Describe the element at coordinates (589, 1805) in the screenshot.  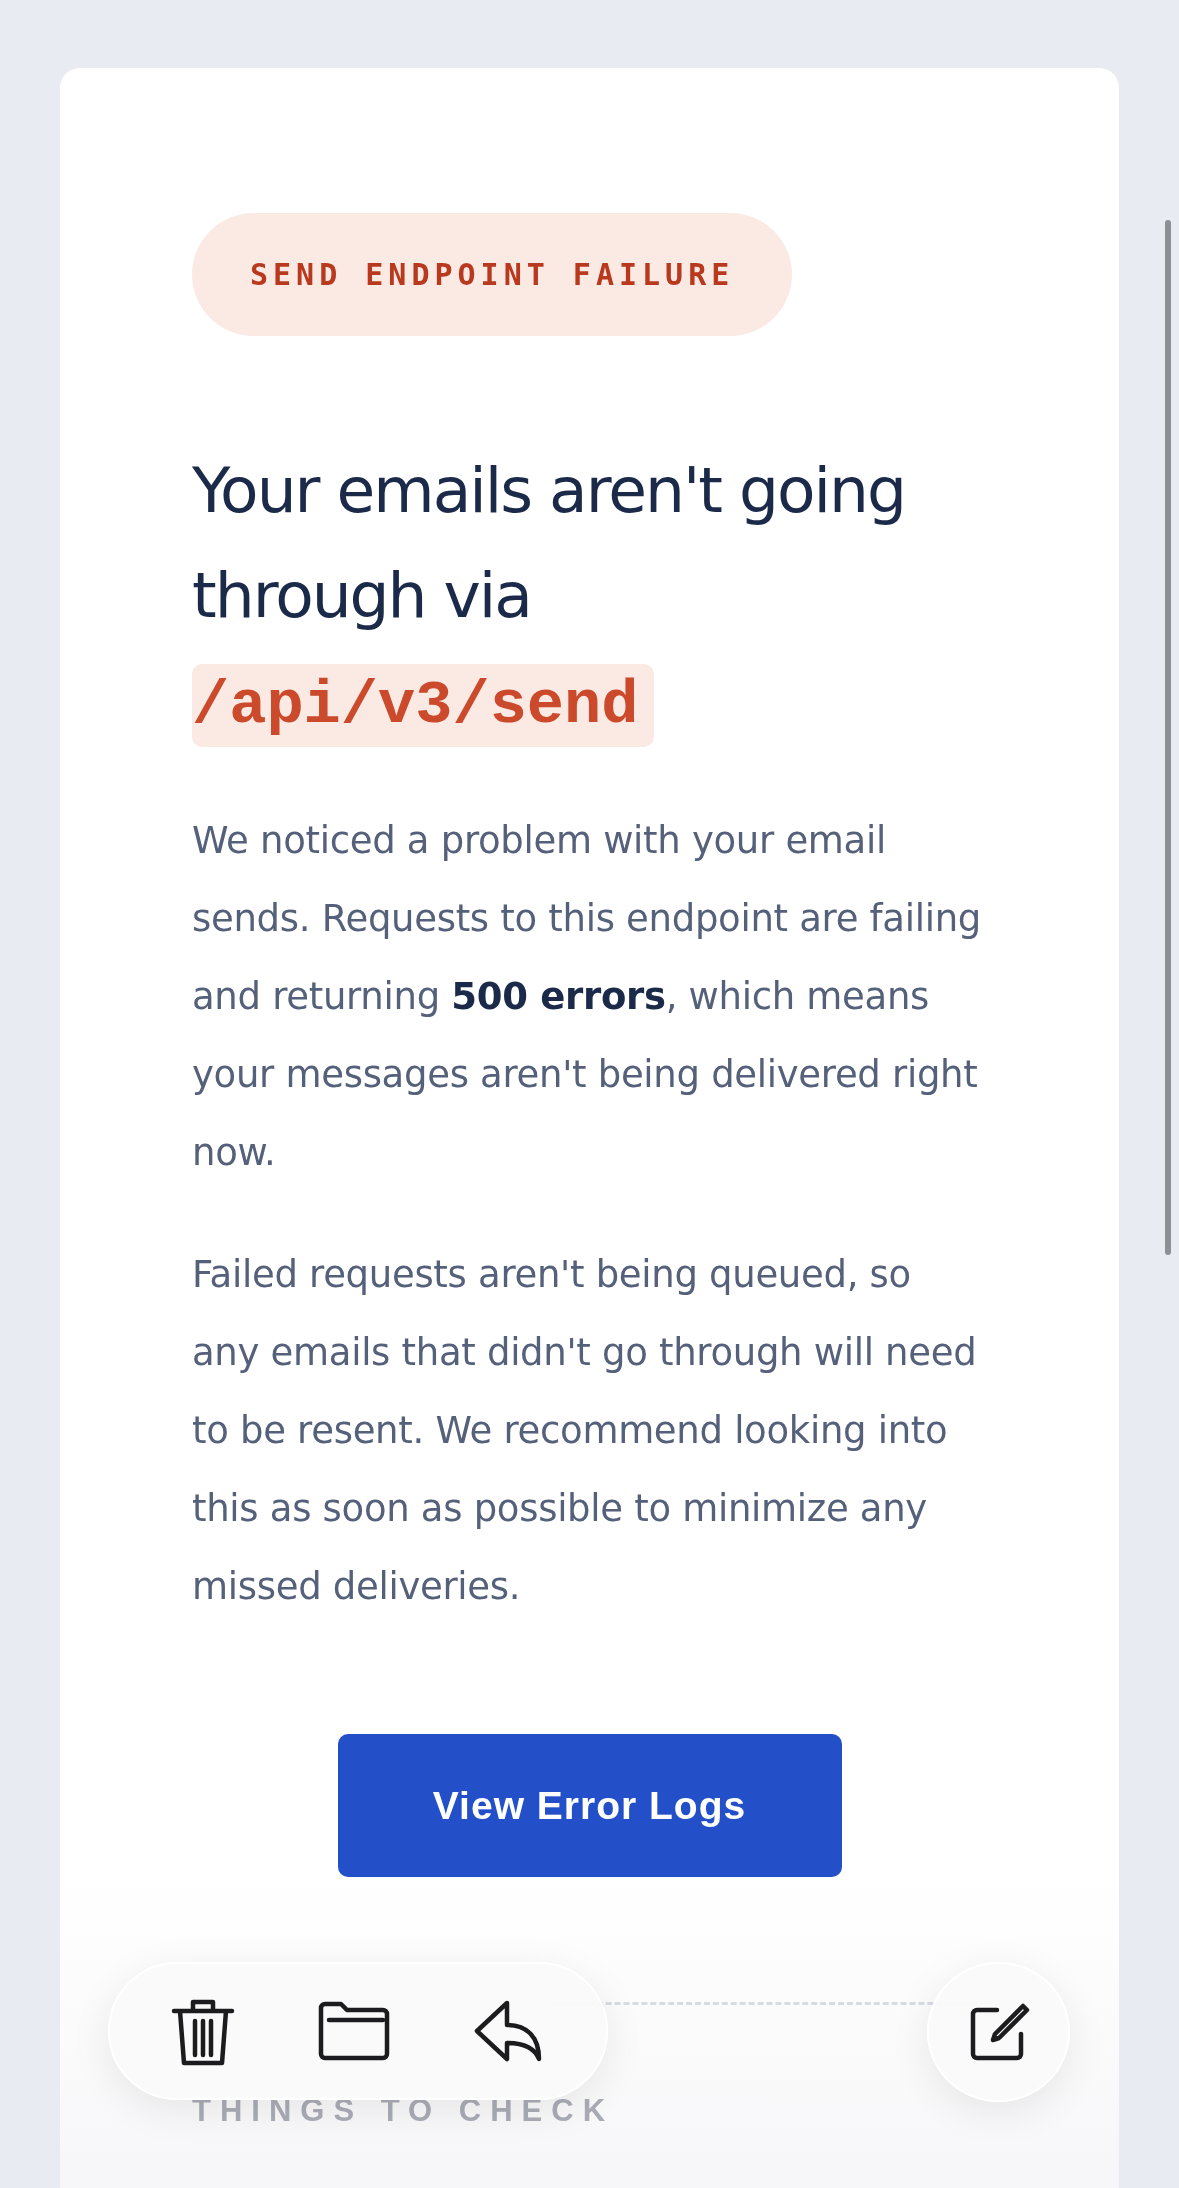
I see `view-logs-button: View Error Logs` at that location.